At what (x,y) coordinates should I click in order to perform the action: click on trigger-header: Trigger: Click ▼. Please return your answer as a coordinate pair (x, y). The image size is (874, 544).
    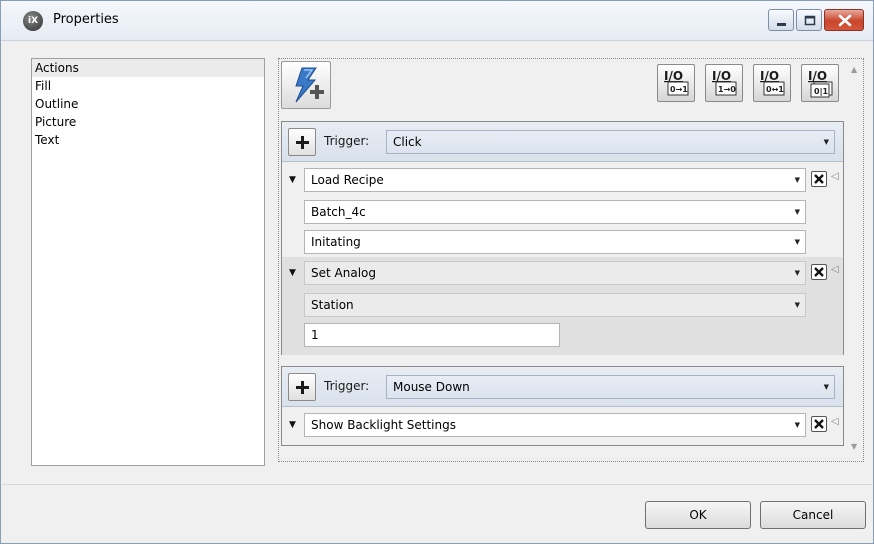
    Looking at the image, I should click on (562, 142).